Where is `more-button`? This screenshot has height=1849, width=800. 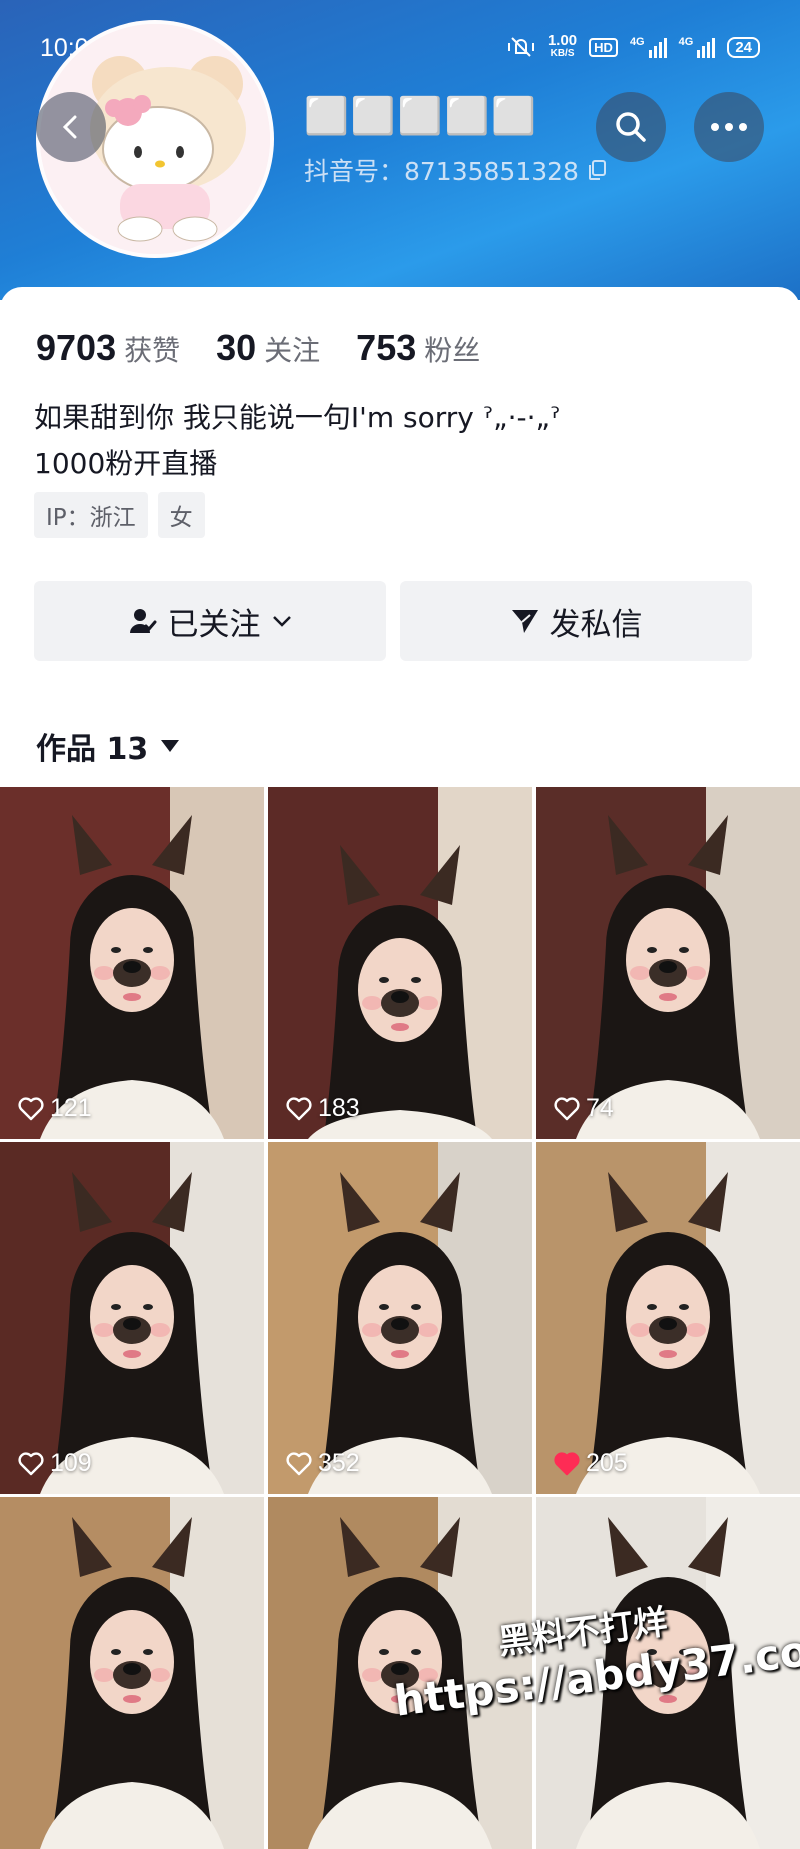 more-button is located at coordinates (729, 127).